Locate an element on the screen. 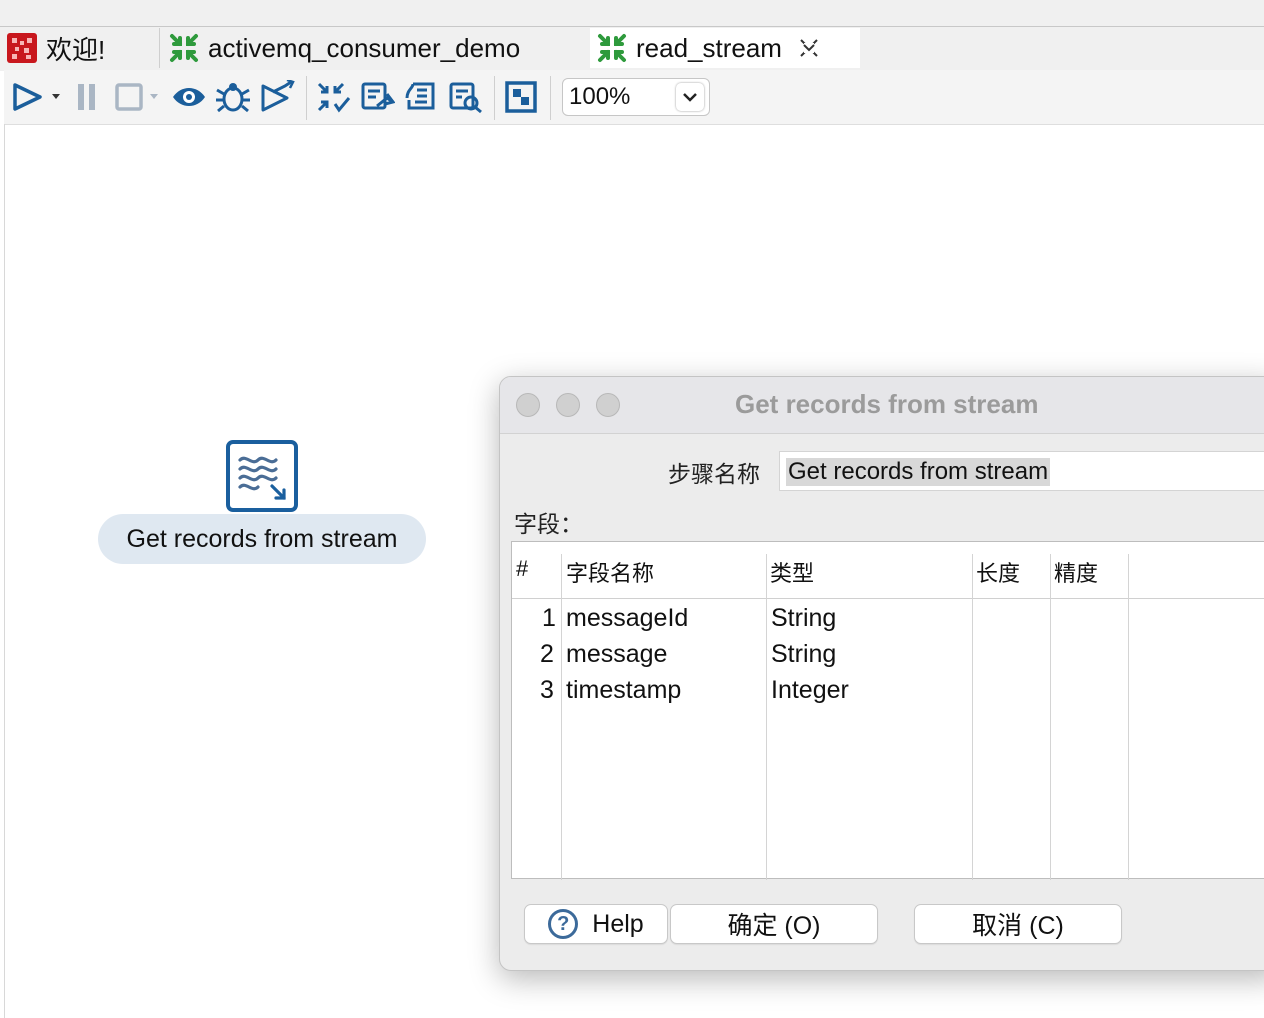 The height and width of the screenshot is (1018, 1264). toolbar: 100% is located at coordinates (634, 97).